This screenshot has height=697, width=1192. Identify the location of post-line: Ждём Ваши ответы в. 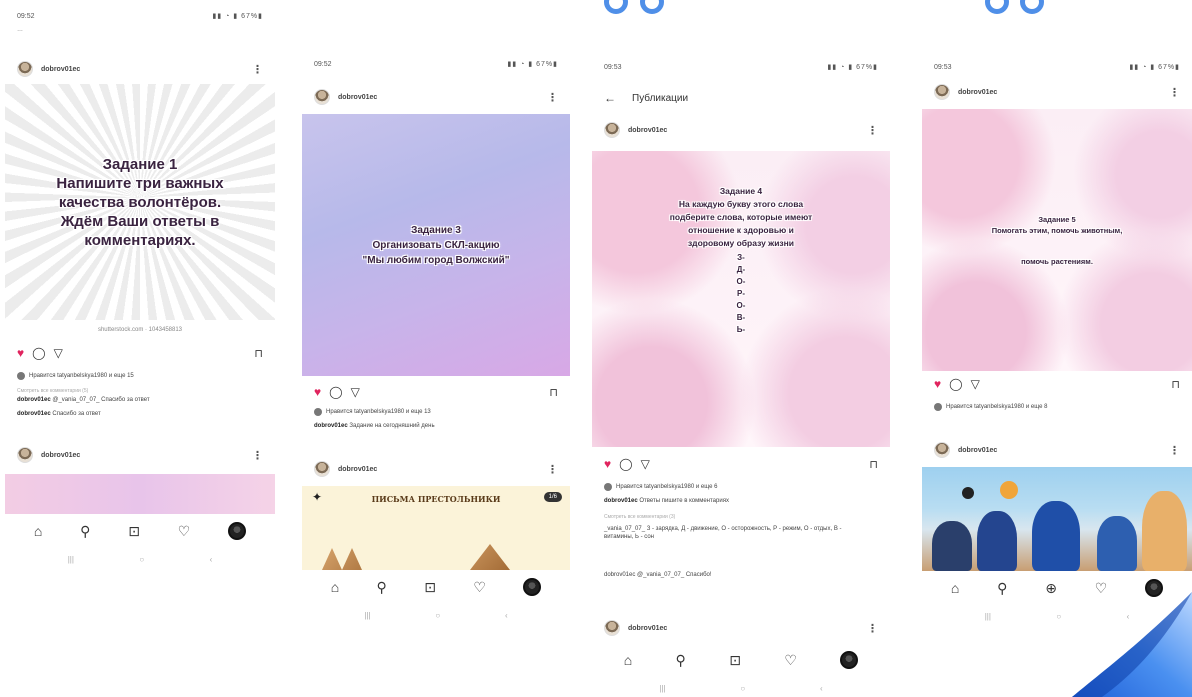
(140, 221).